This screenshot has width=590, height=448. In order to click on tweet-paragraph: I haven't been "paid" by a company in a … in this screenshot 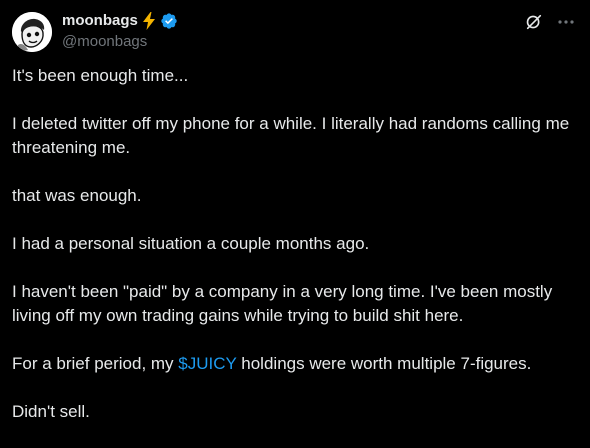, I will do `click(284, 303)`.